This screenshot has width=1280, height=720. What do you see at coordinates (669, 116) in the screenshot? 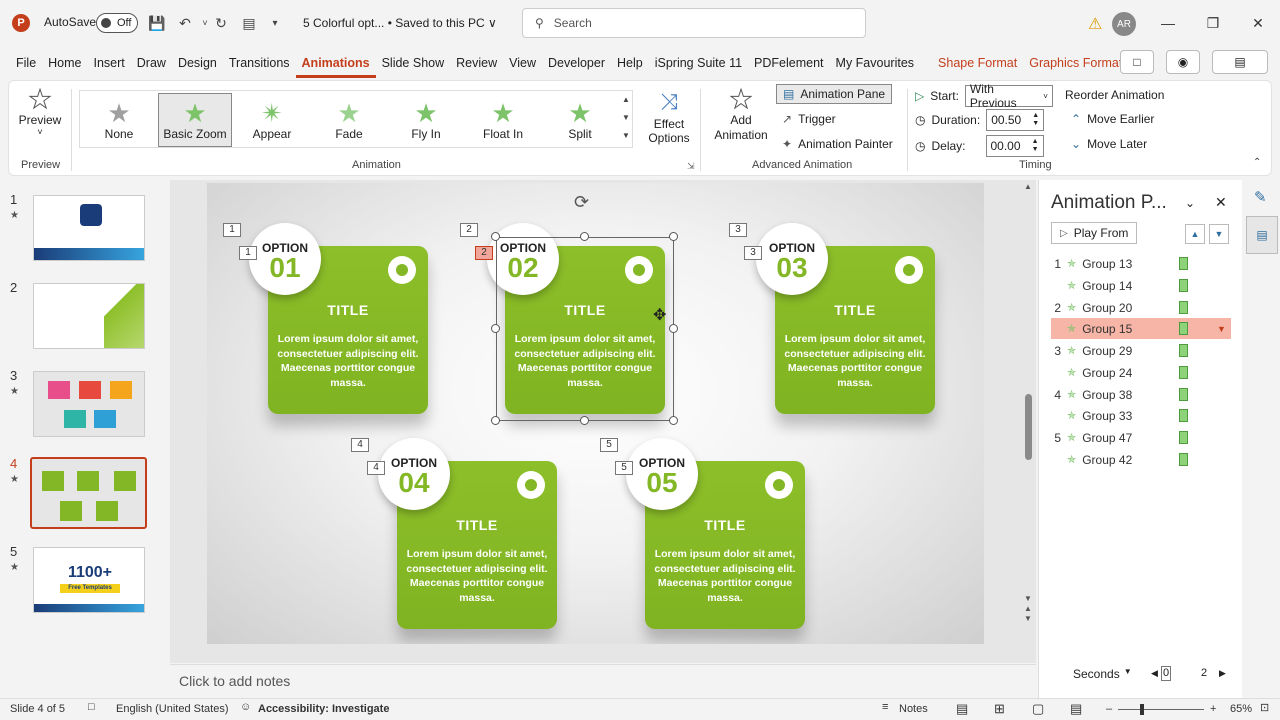
I see `effect-options-button: ⤨ Effect Options` at bounding box center [669, 116].